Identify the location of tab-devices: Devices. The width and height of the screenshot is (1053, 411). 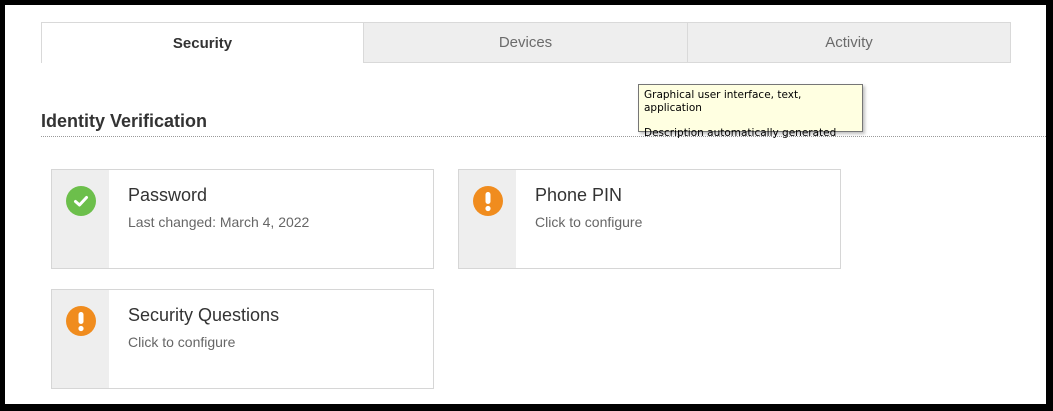
(526, 42).